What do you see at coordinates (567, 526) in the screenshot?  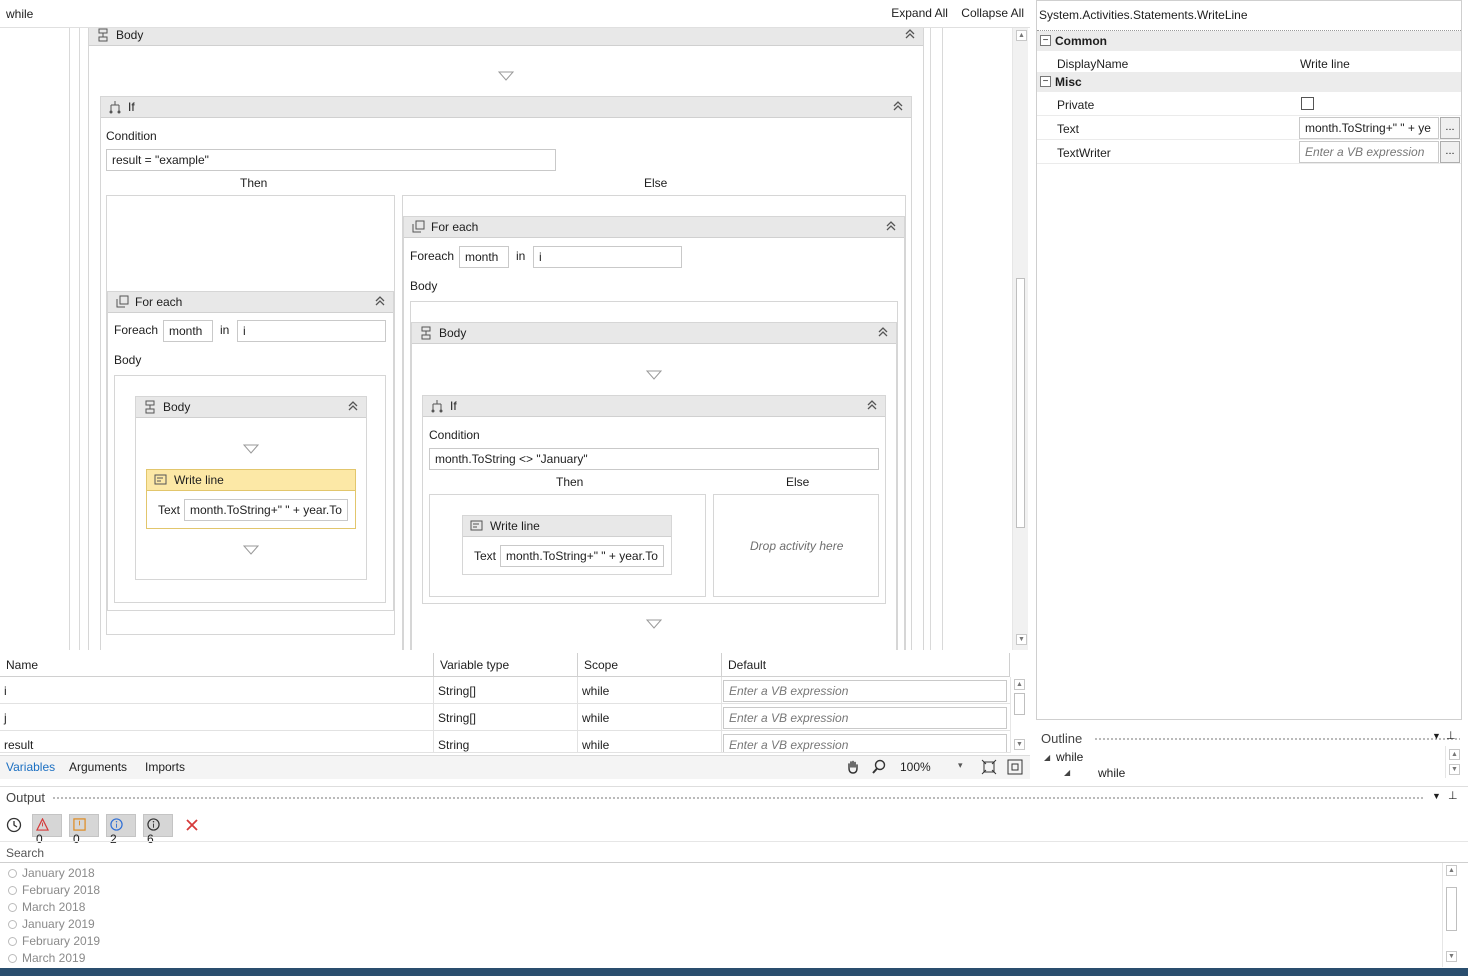 I see `activity-header: Write line` at bounding box center [567, 526].